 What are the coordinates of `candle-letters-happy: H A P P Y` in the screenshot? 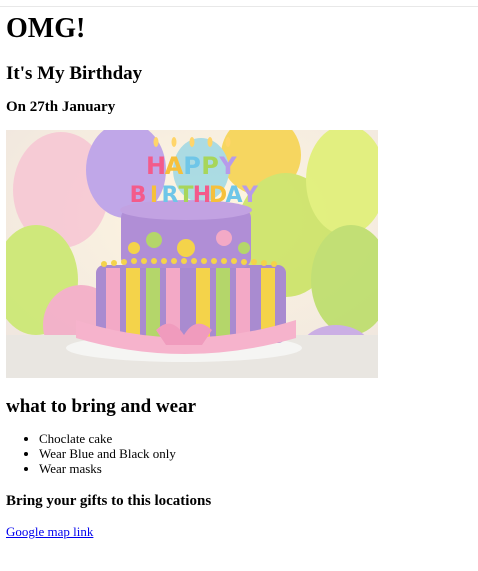 It's located at (191, 166).